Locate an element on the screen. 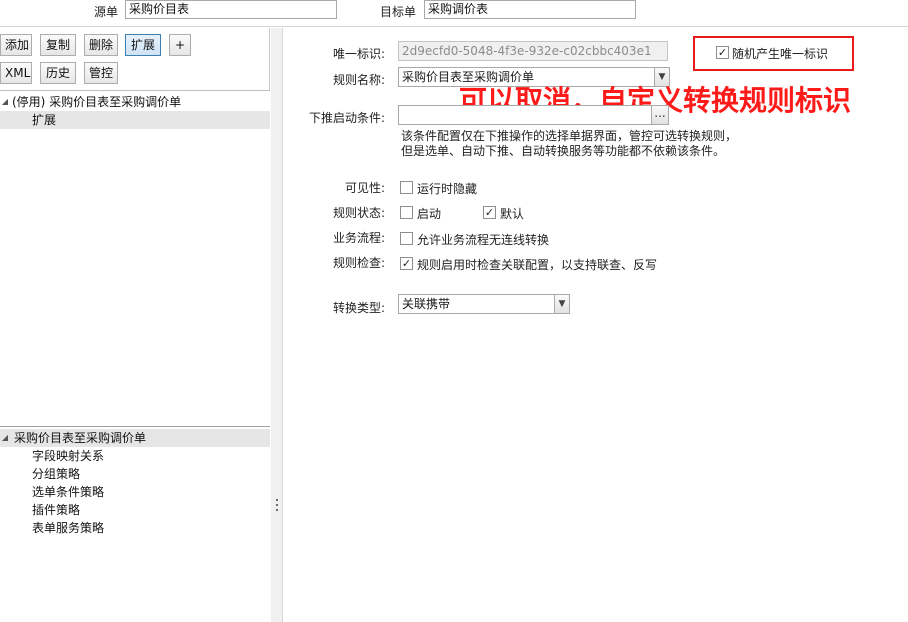 Image resolution: width=908 pixels, height=622 pixels. rule-name-label: 规则名称: is located at coordinates (358, 80).